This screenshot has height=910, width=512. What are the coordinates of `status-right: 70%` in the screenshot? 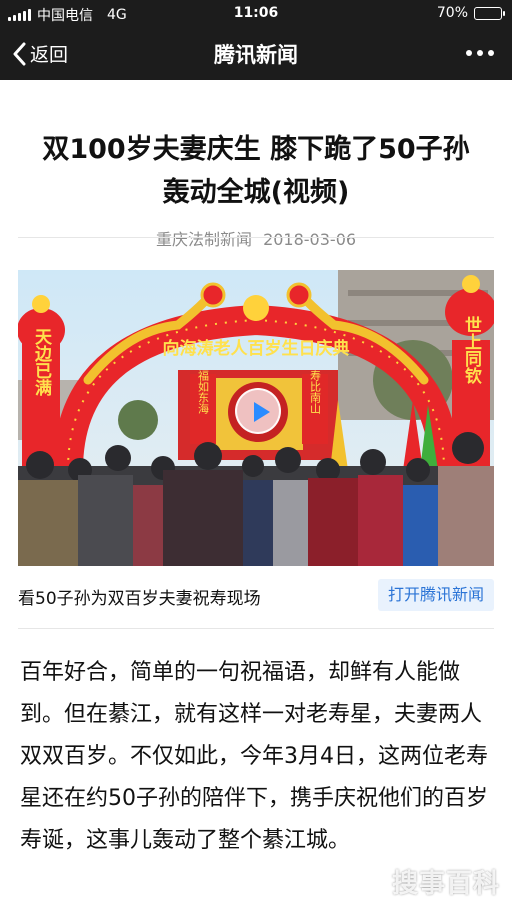 It's located at (470, 13).